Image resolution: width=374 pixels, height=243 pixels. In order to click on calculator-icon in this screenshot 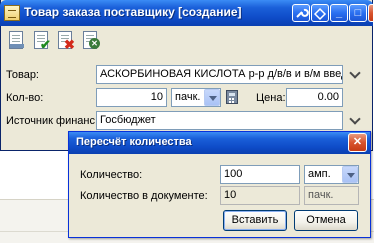, I will do `click(232, 97)`.